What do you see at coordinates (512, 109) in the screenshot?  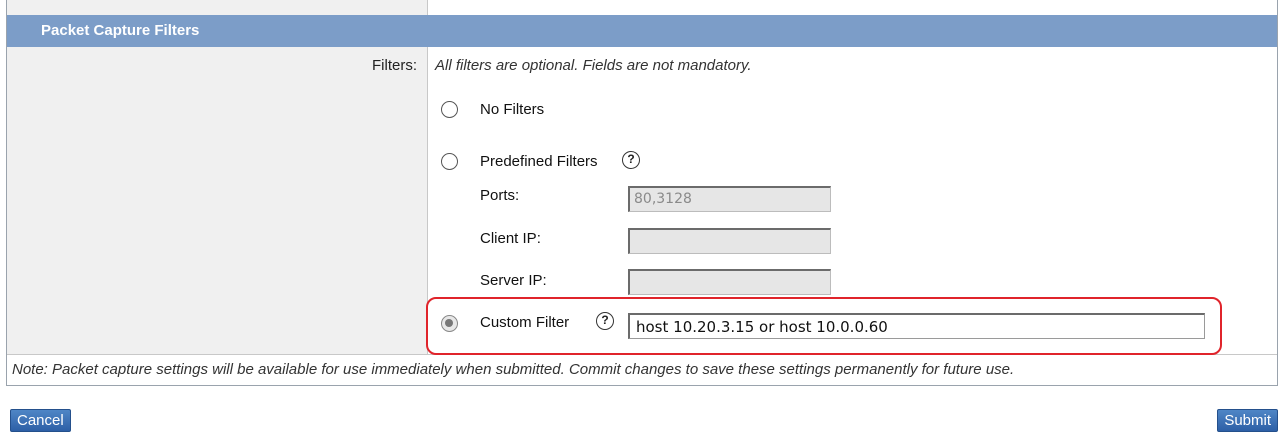 I see `no-filters-label: No Filters` at bounding box center [512, 109].